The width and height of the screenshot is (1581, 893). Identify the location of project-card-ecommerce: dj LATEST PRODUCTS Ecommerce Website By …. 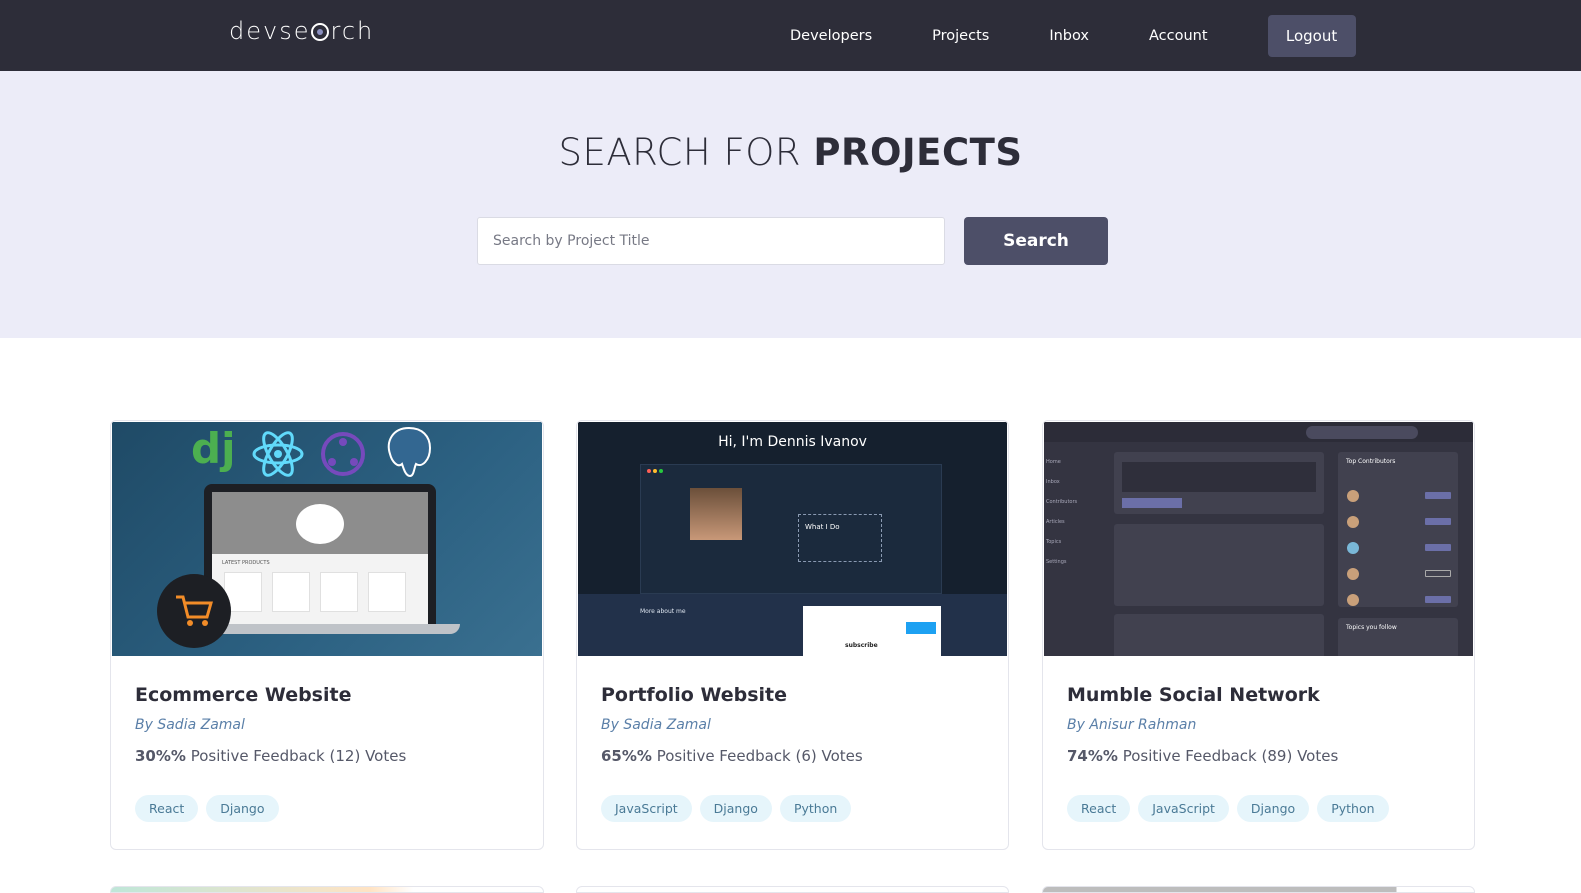
(327, 635).